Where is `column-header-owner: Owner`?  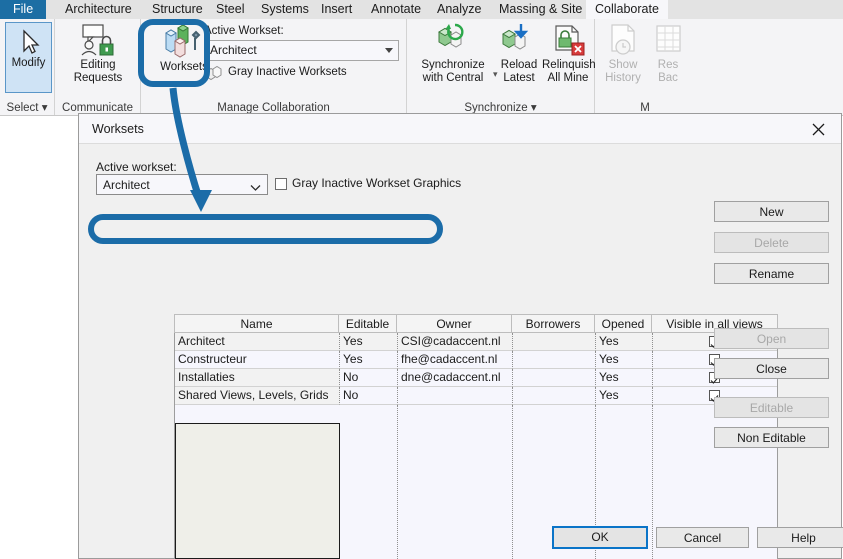
column-header-owner: Owner is located at coordinates (454, 323).